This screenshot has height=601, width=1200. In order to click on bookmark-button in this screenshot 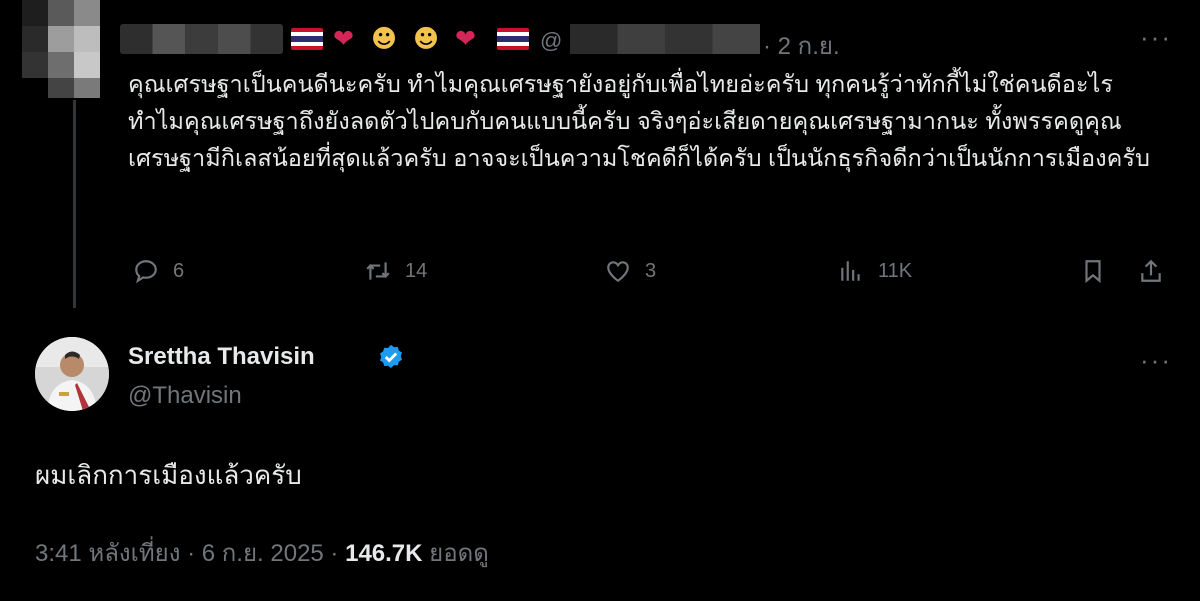, I will do `click(1093, 271)`.